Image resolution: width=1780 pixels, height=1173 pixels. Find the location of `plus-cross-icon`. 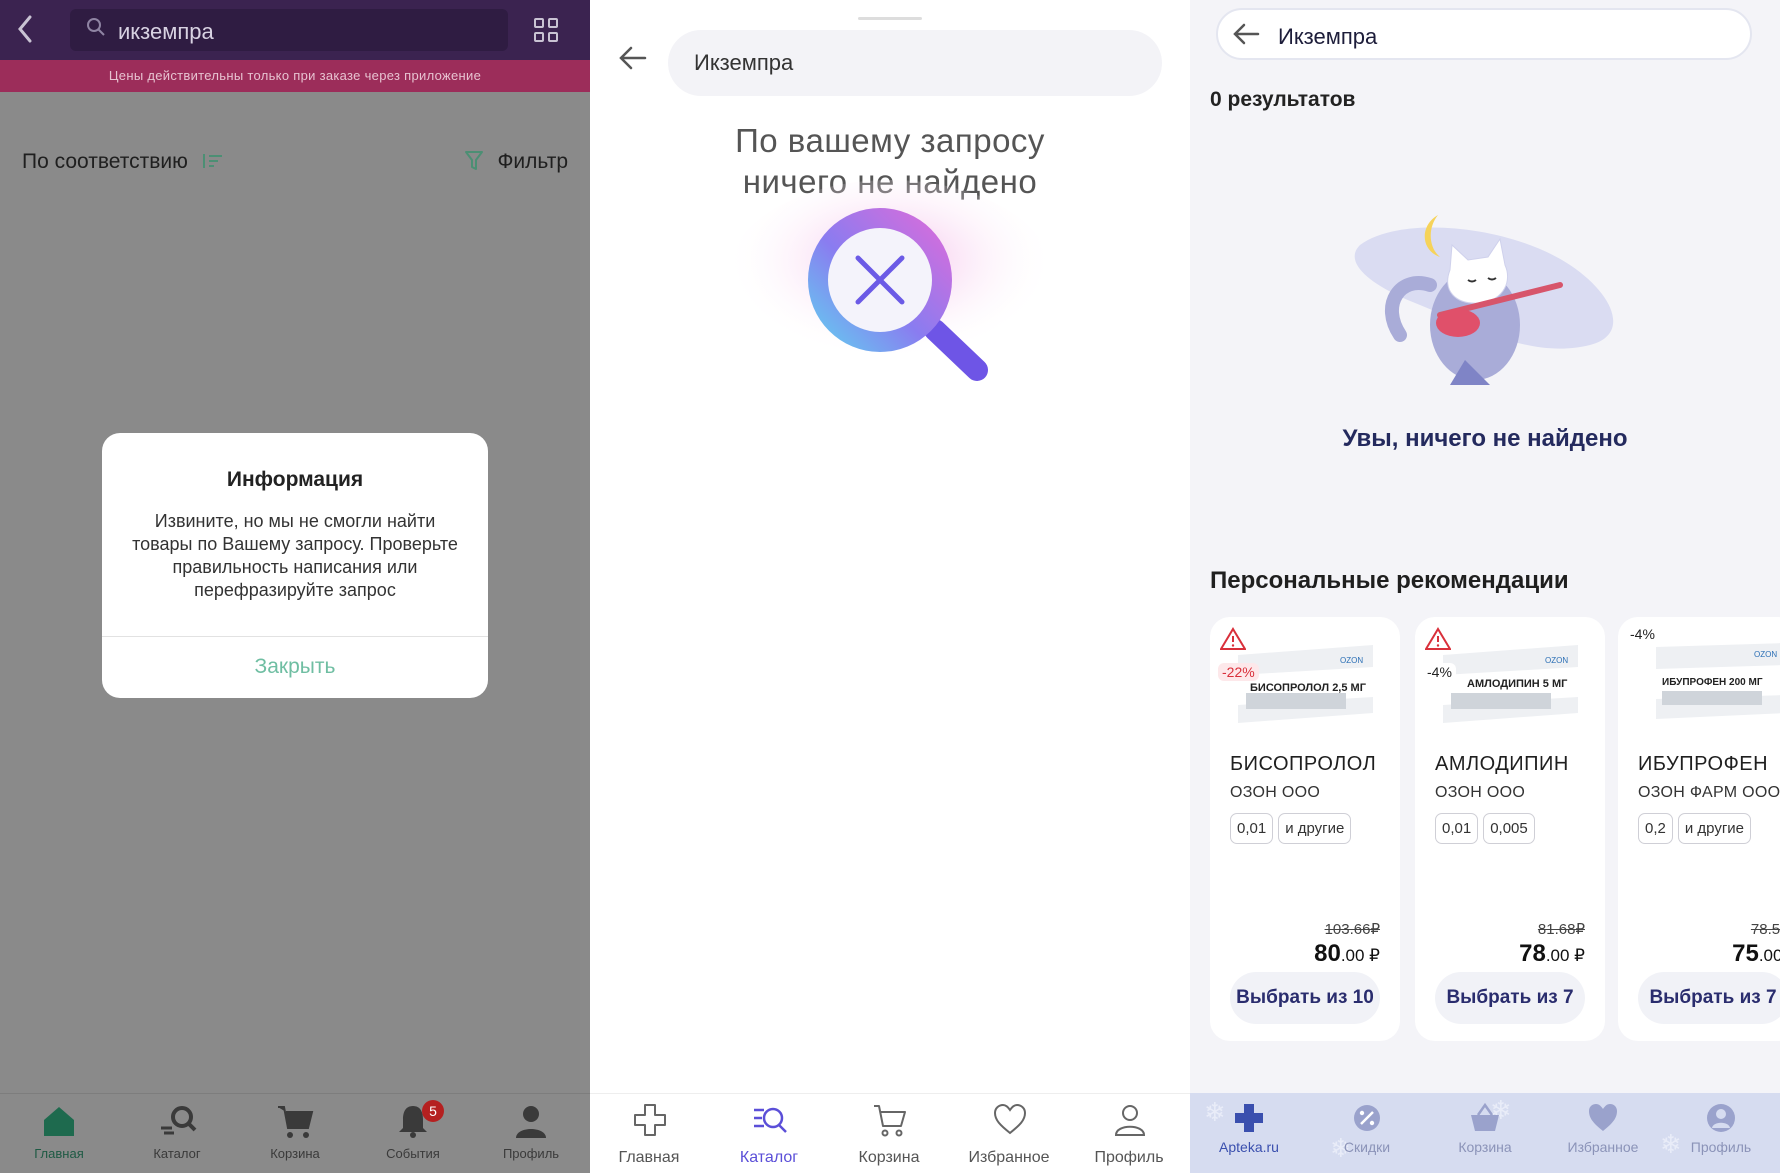

plus-cross-icon is located at coordinates (650, 1120).